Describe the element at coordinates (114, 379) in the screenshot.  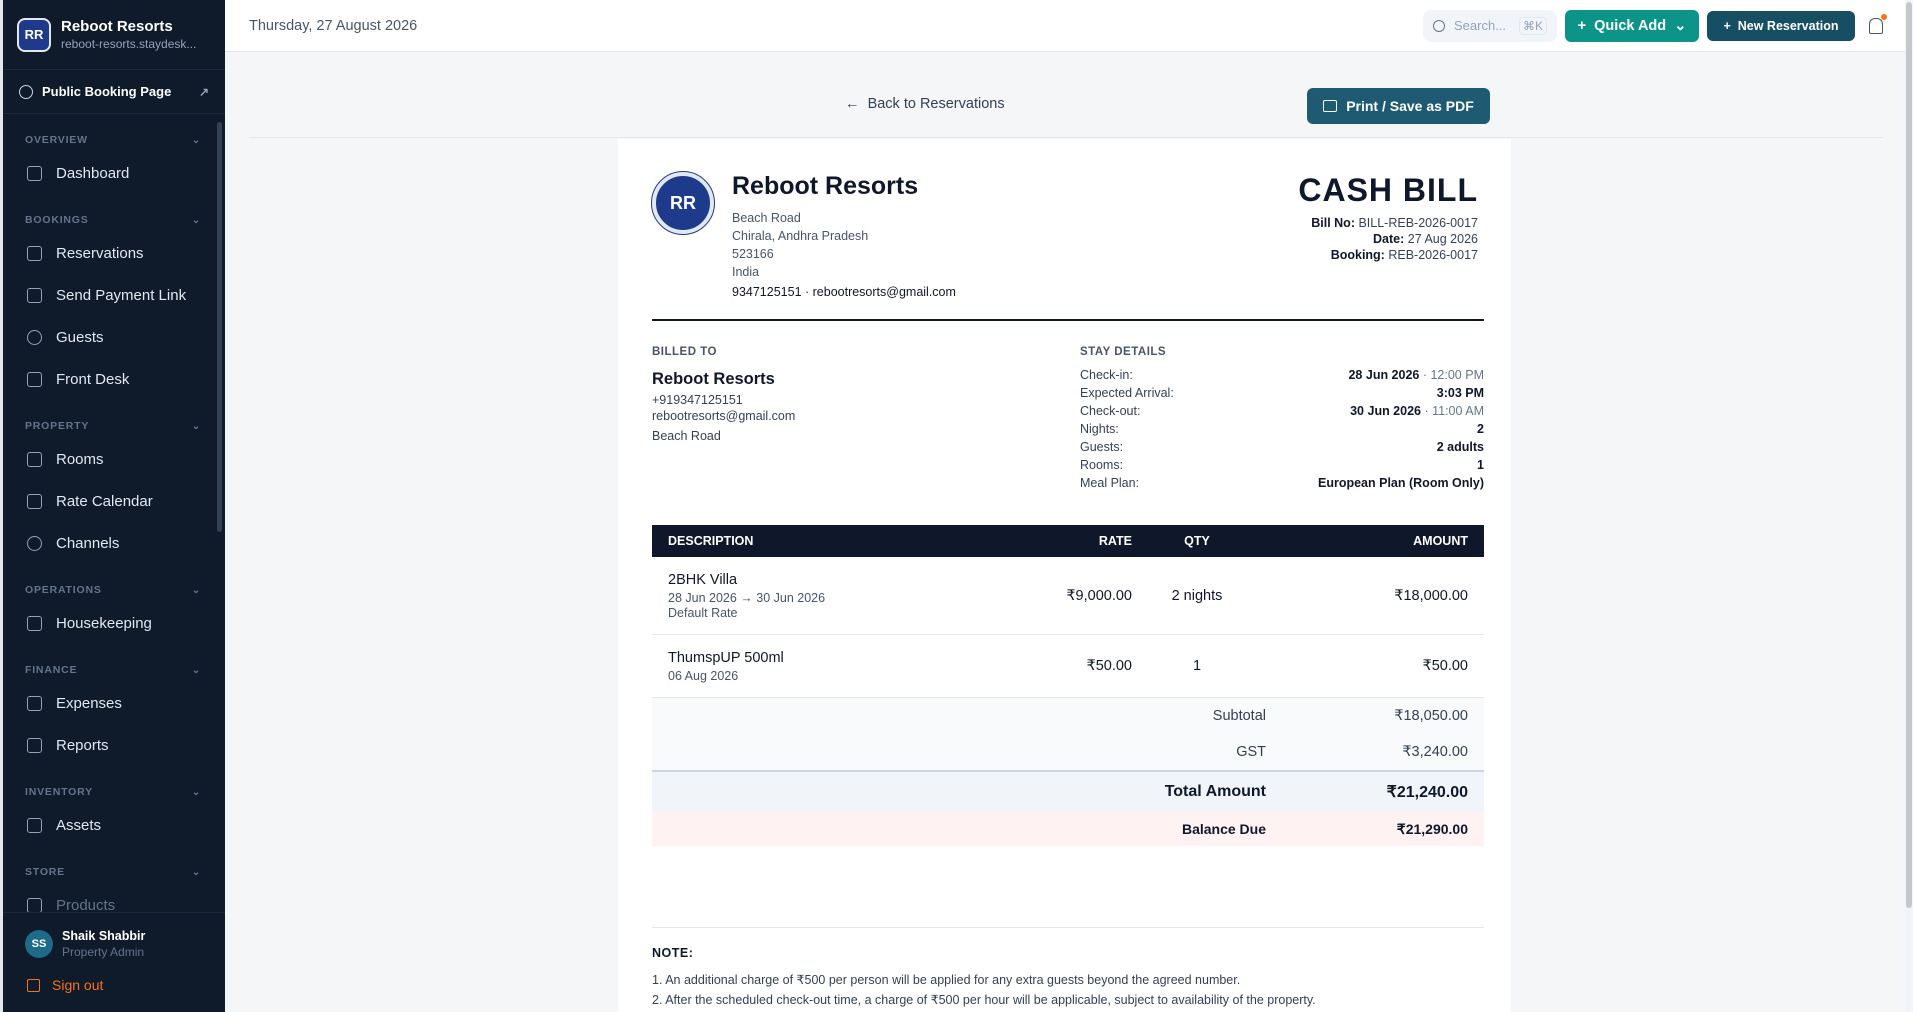
I see `sidebar-item-front-desk: Front Desk` at that location.